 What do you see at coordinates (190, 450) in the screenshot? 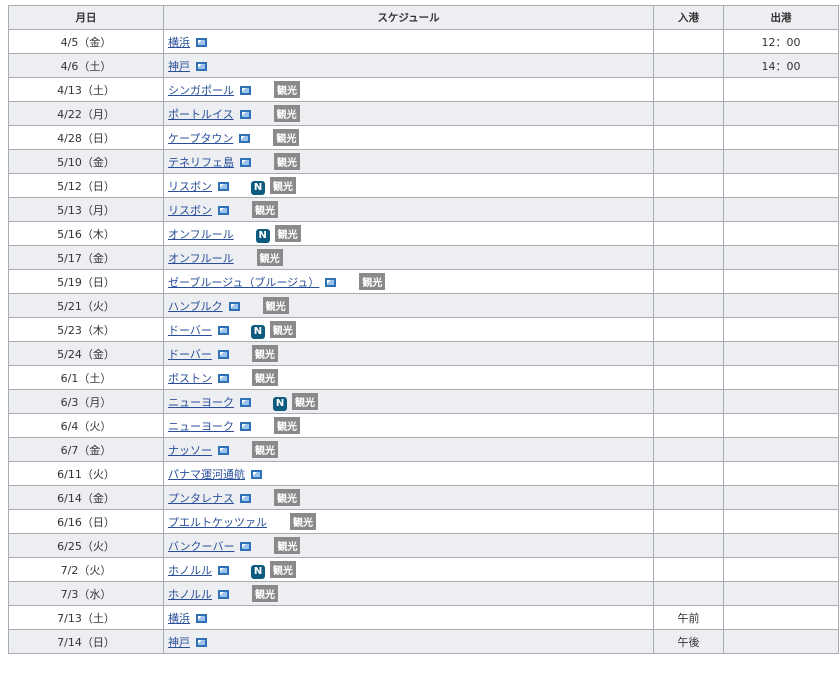
I see `port-link: ナッソー` at bounding box center [190, 450].